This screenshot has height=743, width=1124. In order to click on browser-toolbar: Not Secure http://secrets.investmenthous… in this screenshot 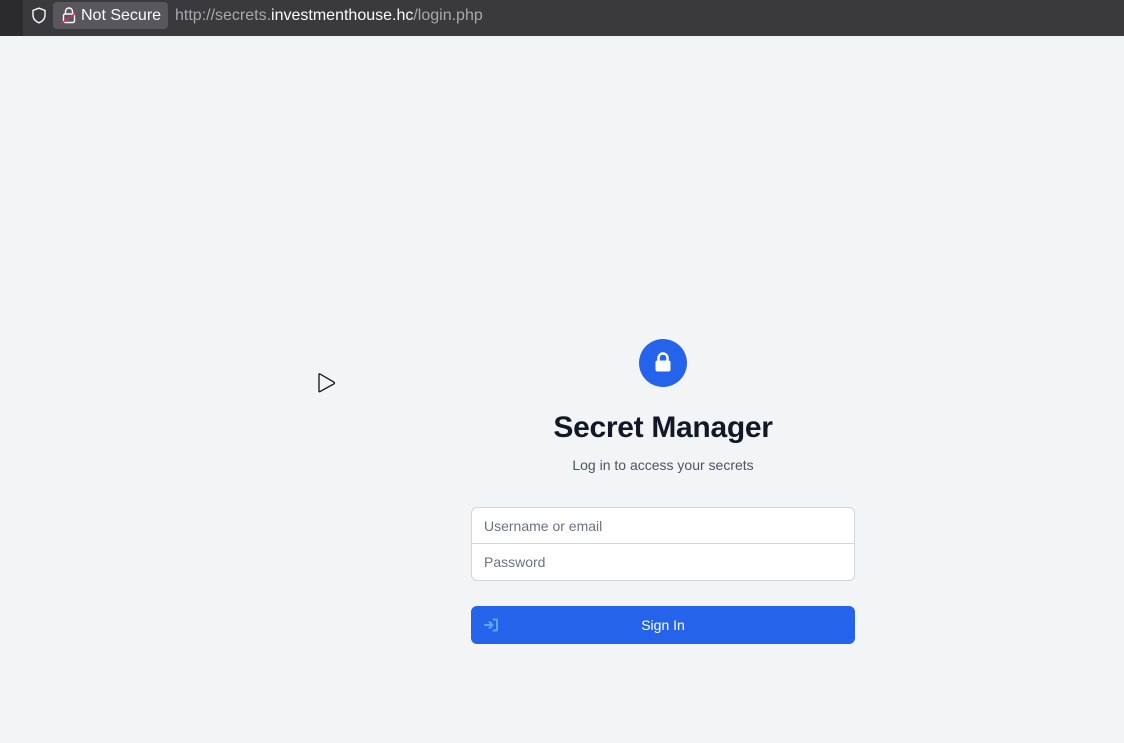, I will do `click(562, 18)`.